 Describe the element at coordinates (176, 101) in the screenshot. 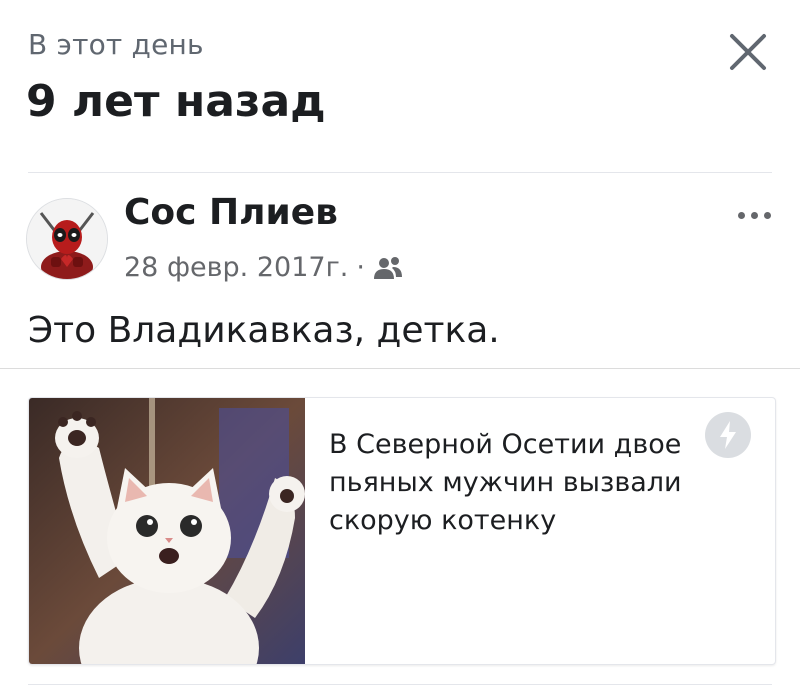

I see `memory-title: 9 лет назад` at that location.